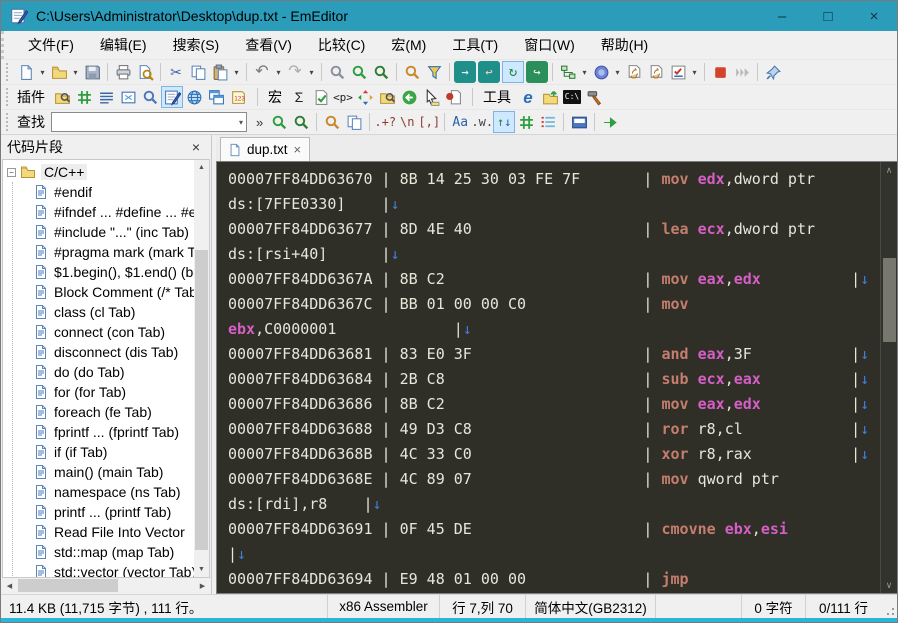 The height and width of the screenshot is (623, 898). I want to click on macro-record-button, so click(634, 72).